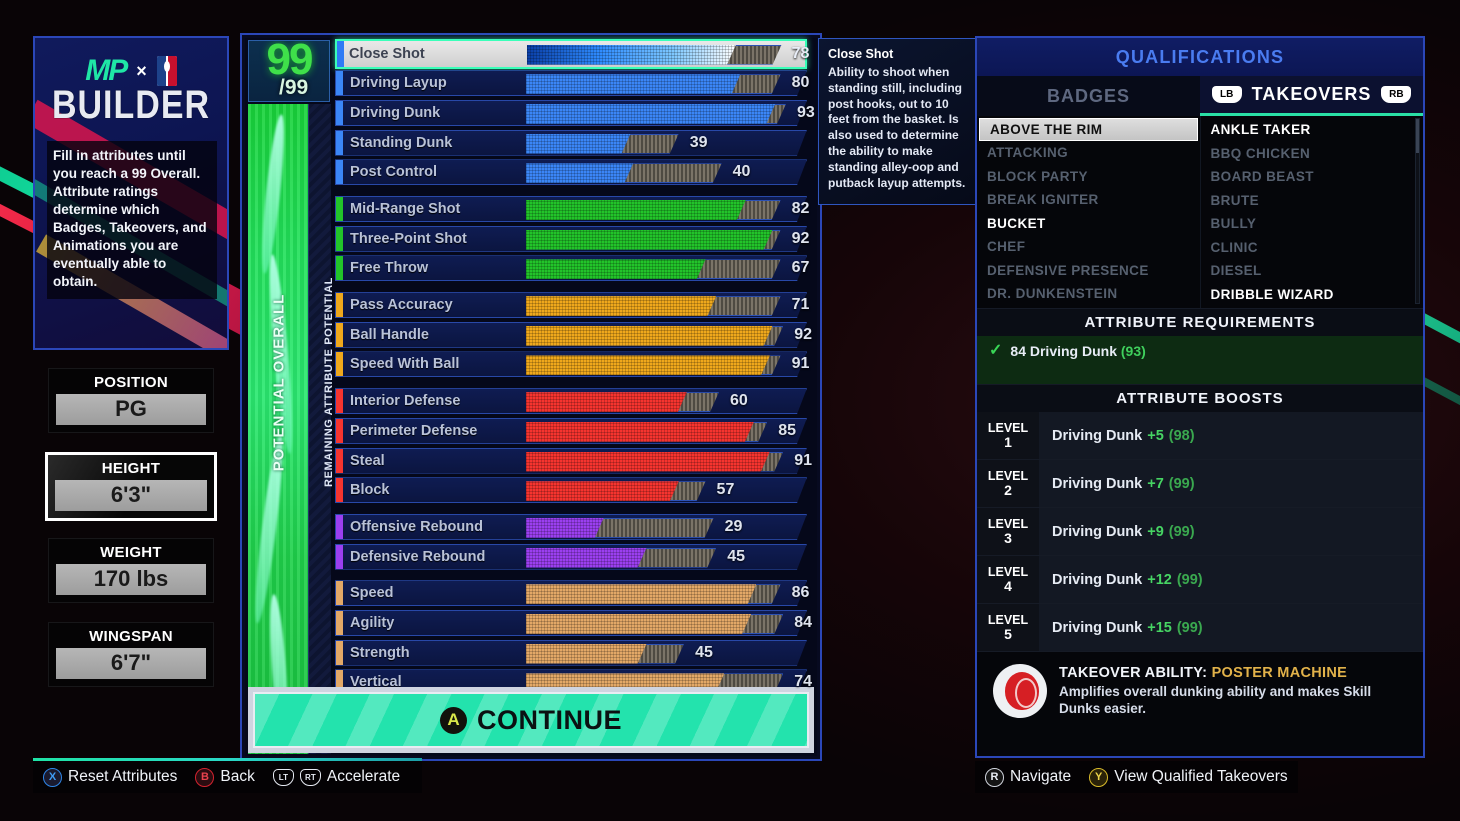 This screenshot has width=1460, height=821. I want to click on attribute-row-ball-handle: Ball Handle 92, so click(575, 334).